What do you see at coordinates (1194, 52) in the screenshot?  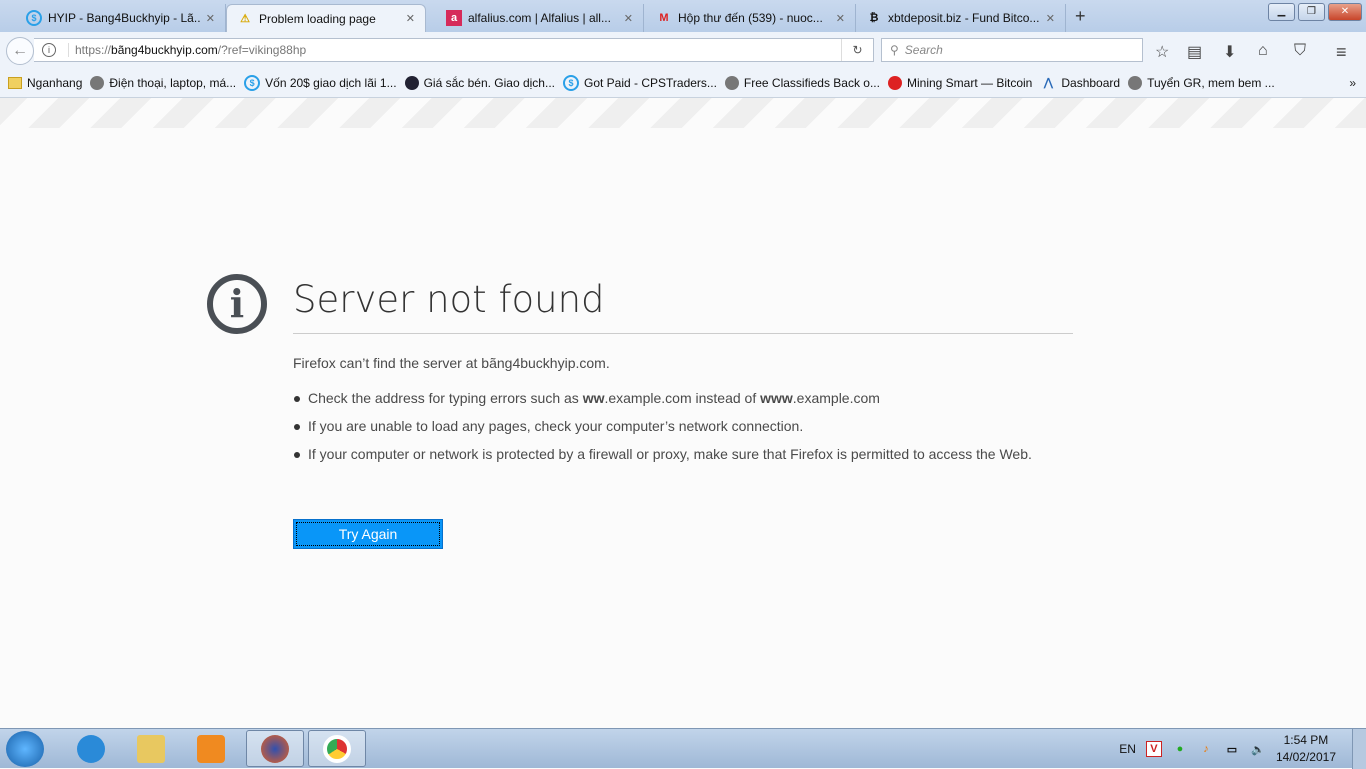 I see `reading-list-icon: ▤` at bounding box center [1194, 52].